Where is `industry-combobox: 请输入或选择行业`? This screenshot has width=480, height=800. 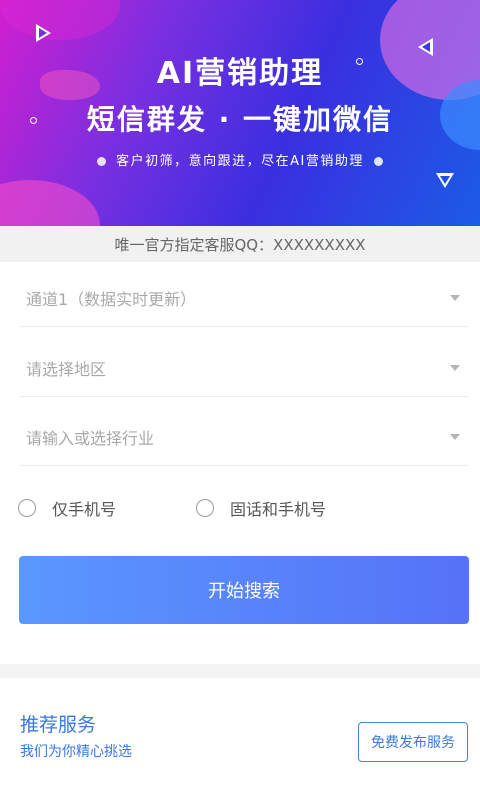
industry-combobox: 请输入或选择行业 is located at coordinates (244, 437).